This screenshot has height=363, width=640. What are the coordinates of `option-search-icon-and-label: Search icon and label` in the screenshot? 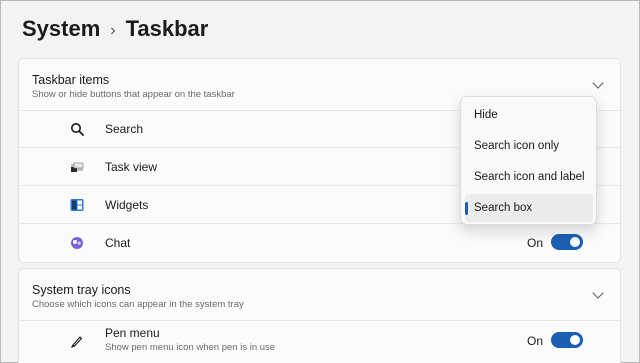 It's located at (529, 177).